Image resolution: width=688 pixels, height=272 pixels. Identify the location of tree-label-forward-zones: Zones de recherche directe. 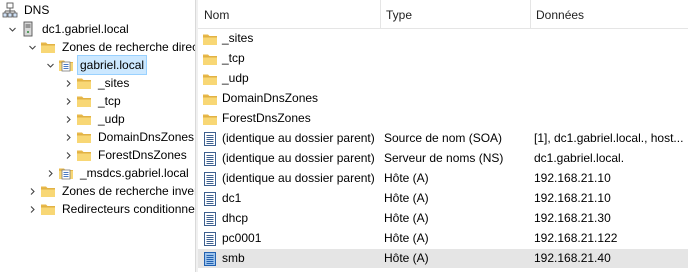
(128, 47).